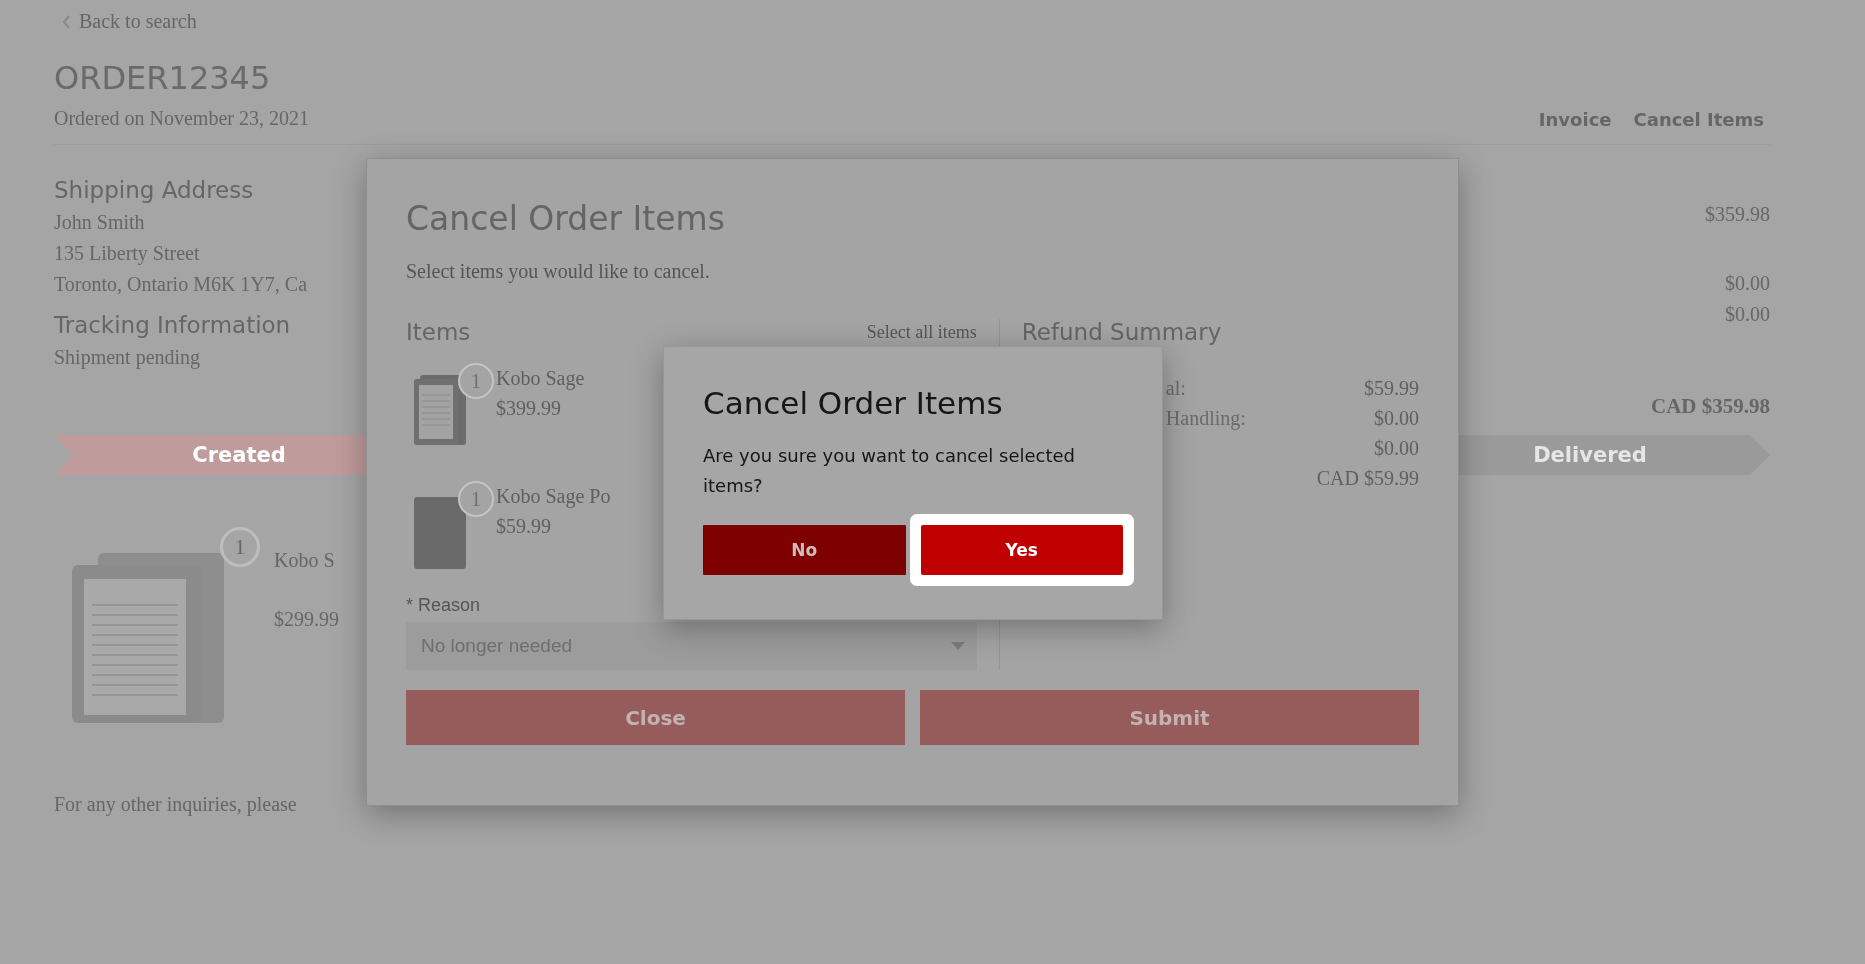 The width and height of the screenshot is (1865, 964). I want to click on address-line: John Smith, so click(100, 222).